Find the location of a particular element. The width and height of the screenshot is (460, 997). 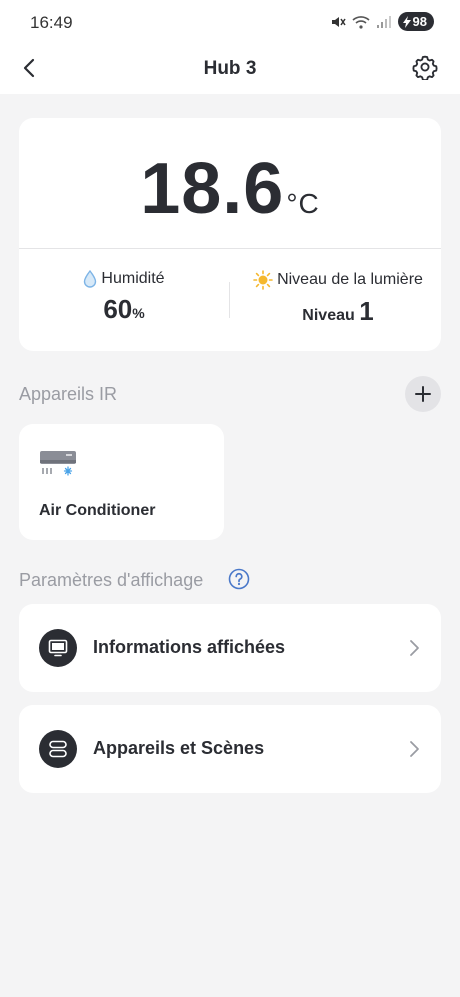

light-value: 1 is located at coordinates (366, 311).